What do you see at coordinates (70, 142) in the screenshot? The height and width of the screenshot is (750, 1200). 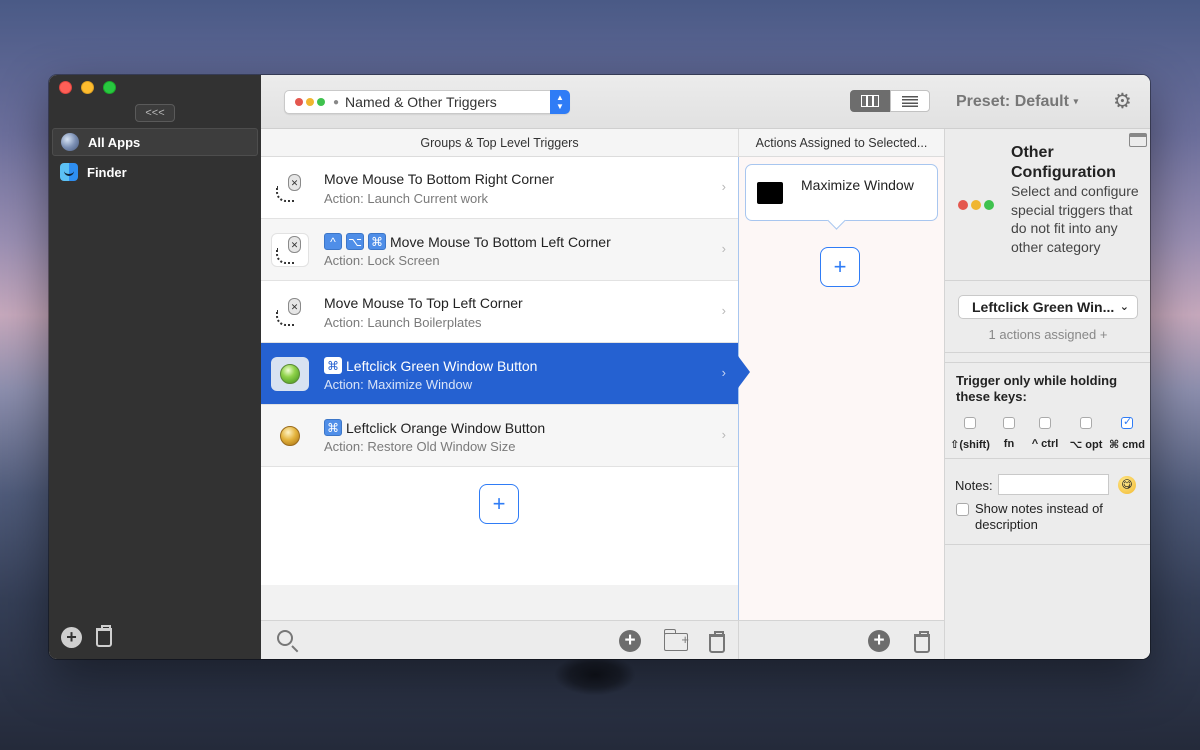 I see `globe-icon` at bounding box center [70, 142].